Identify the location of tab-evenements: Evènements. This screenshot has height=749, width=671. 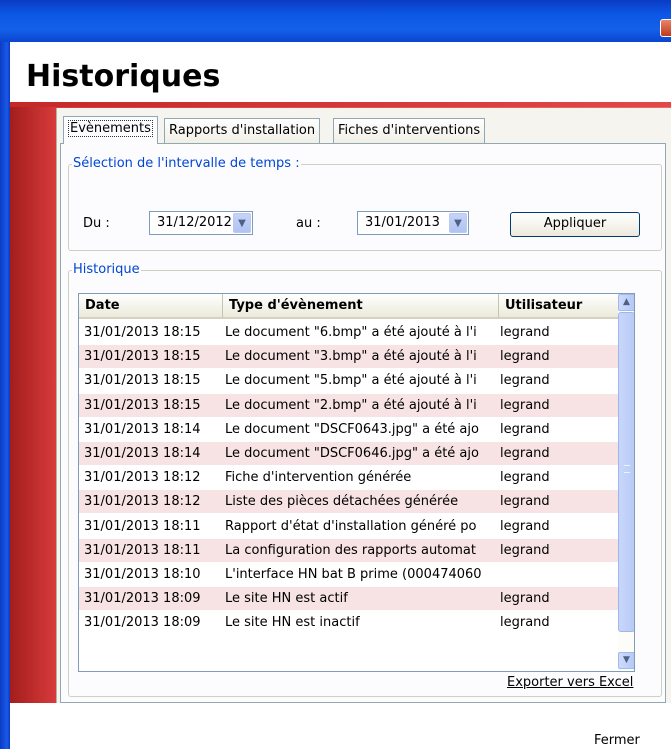
(110, 130).